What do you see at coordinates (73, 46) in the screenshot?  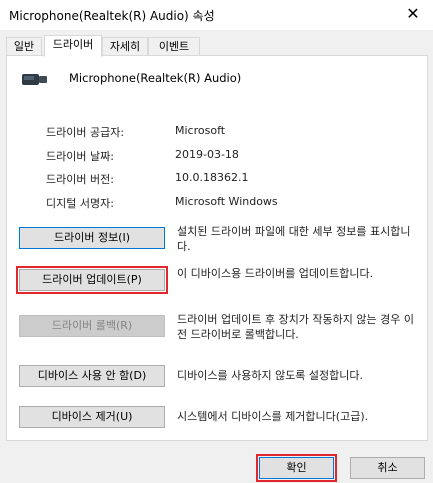 I see `tab-driver: 드라이버` at bounding box center [73, 46].